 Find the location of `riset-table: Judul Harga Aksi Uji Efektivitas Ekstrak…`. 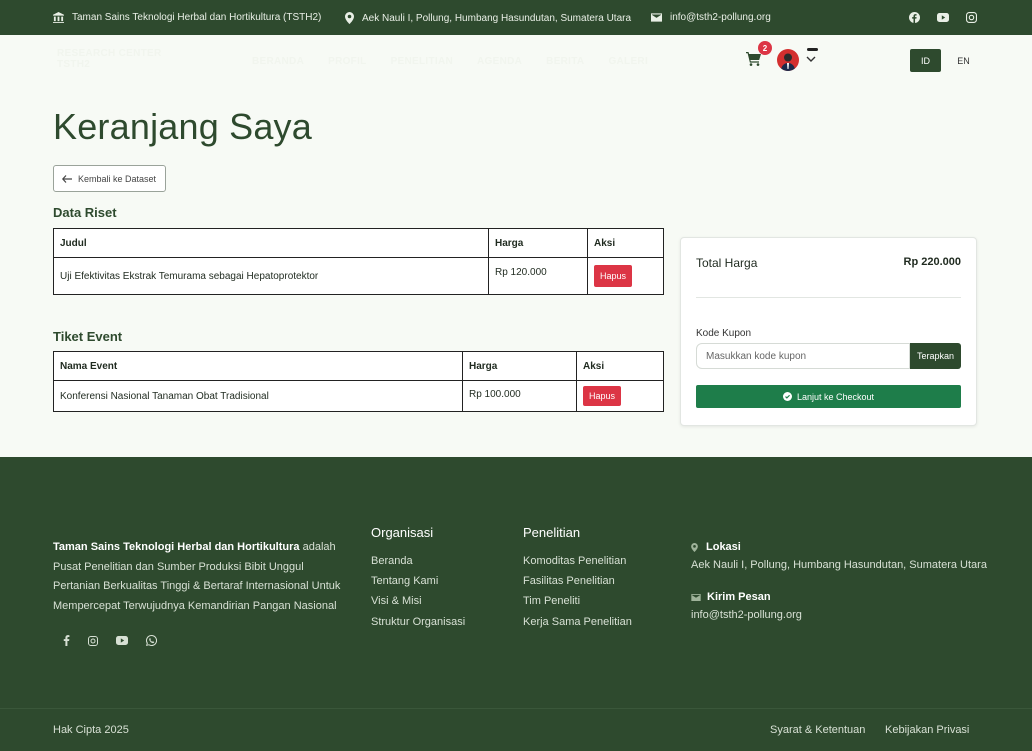

riset-table: Judul Harga Aksi Uji Efektivitas Ekstrak… is located at coordinates (358, 261).